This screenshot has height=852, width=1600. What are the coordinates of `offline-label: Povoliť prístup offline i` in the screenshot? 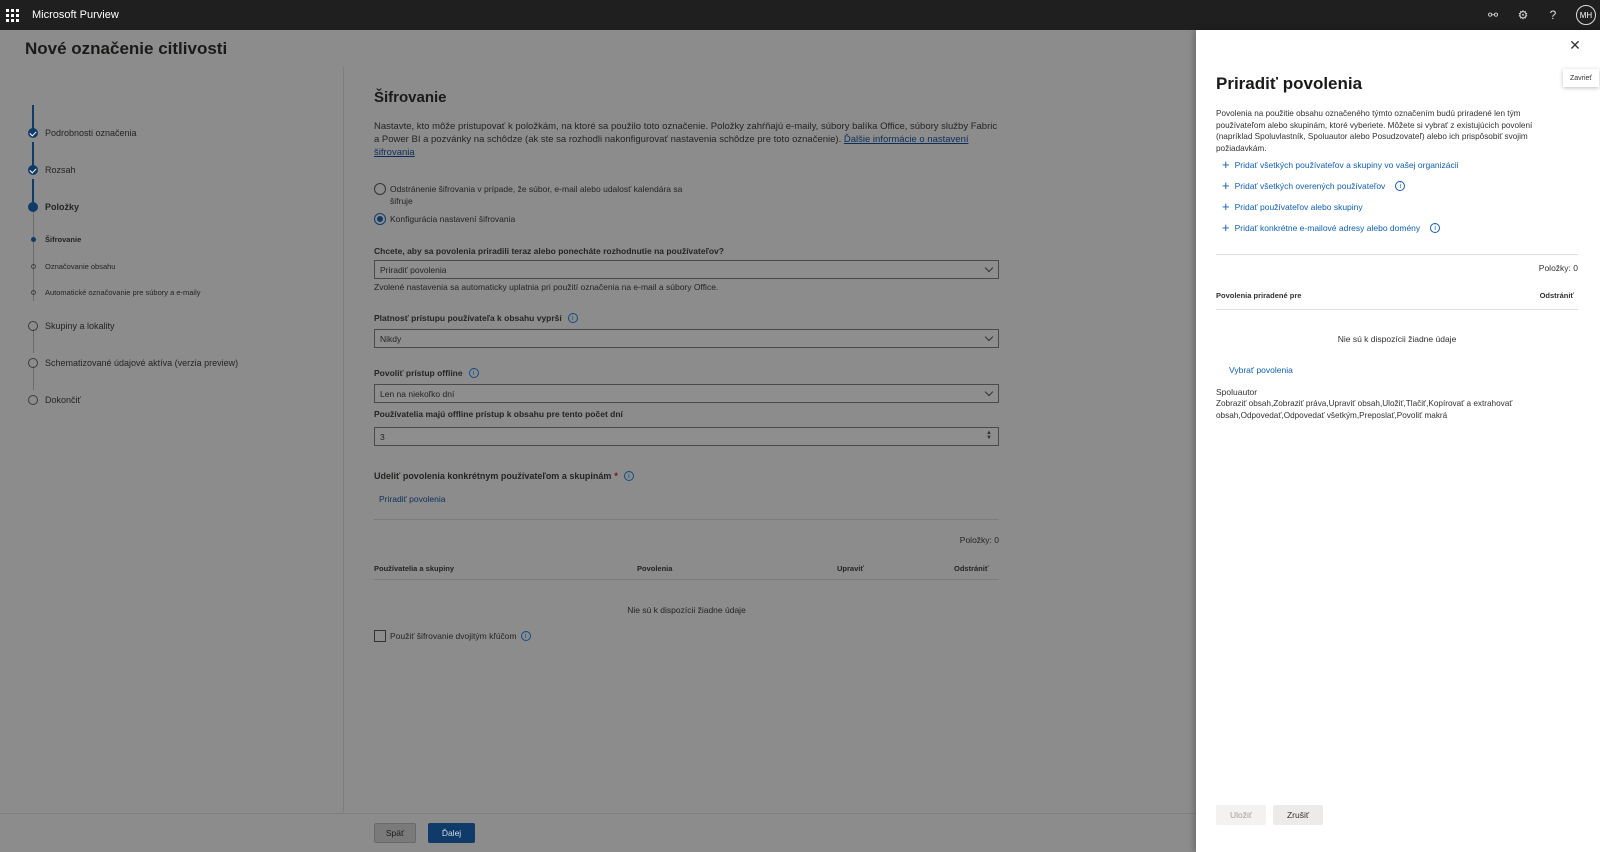 It's located at (426, 373).